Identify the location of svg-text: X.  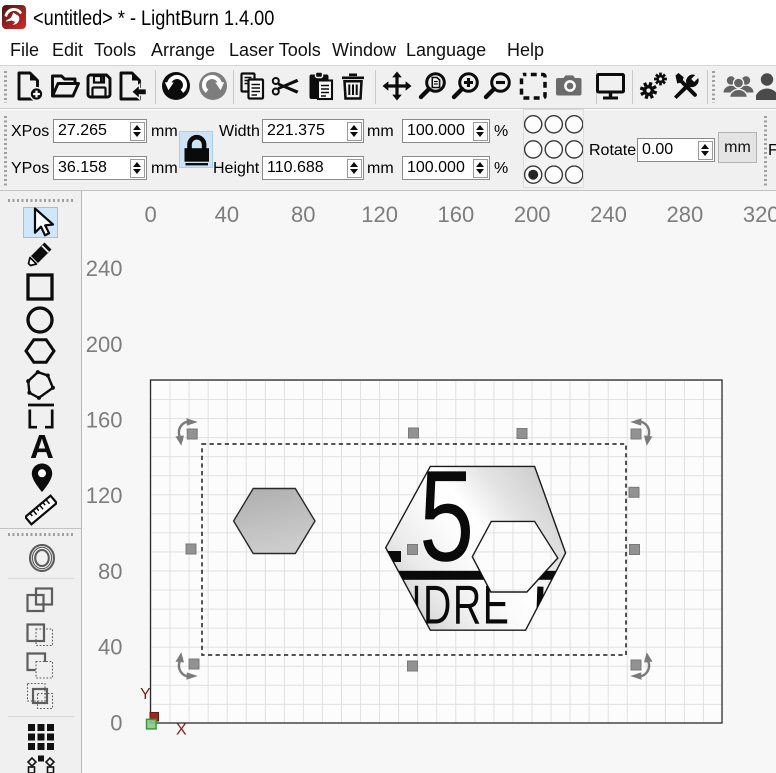
(181, 730).